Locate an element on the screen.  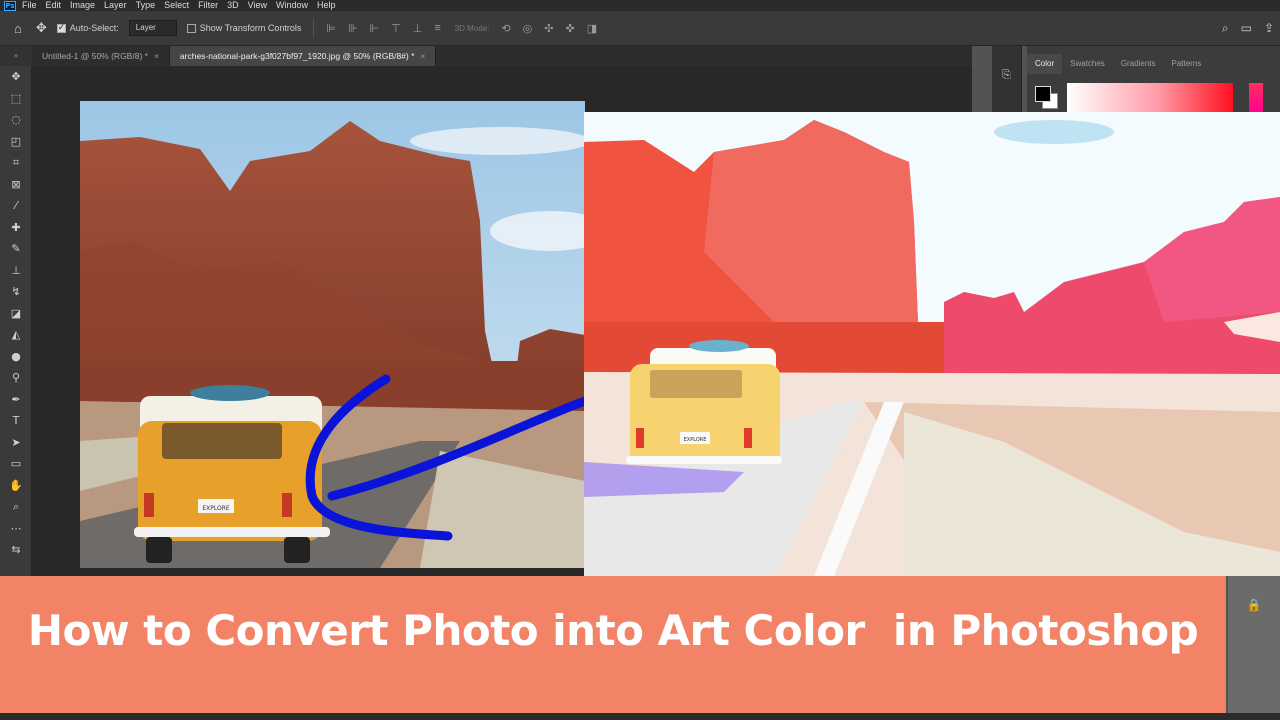
show-transform-label: Show Transform Controls is located at coordinates (250, 28).